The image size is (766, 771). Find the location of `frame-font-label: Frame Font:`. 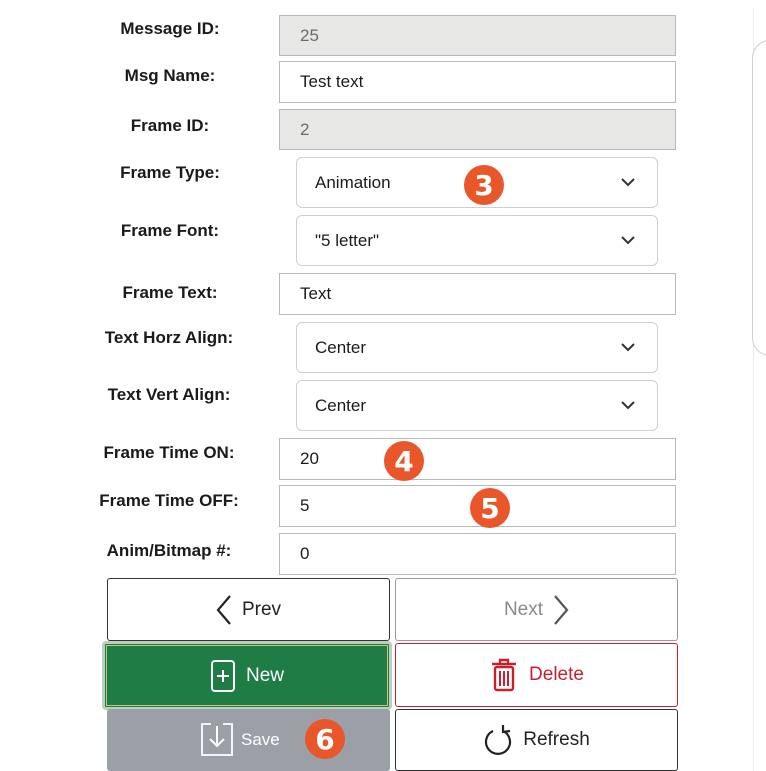

frame-font-label: Frame Font: is located at coordinates (170, 230).